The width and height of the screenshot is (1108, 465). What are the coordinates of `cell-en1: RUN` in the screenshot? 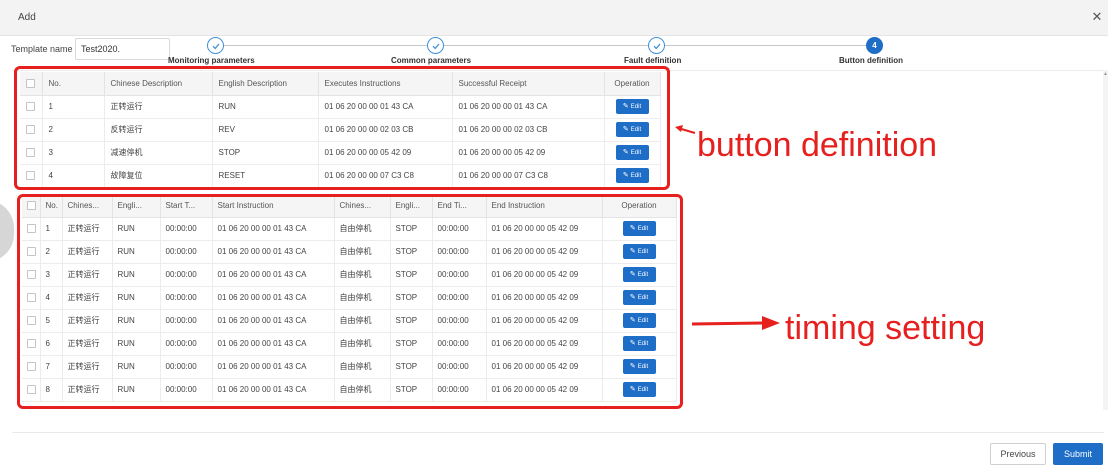 It's located at (136, 275).